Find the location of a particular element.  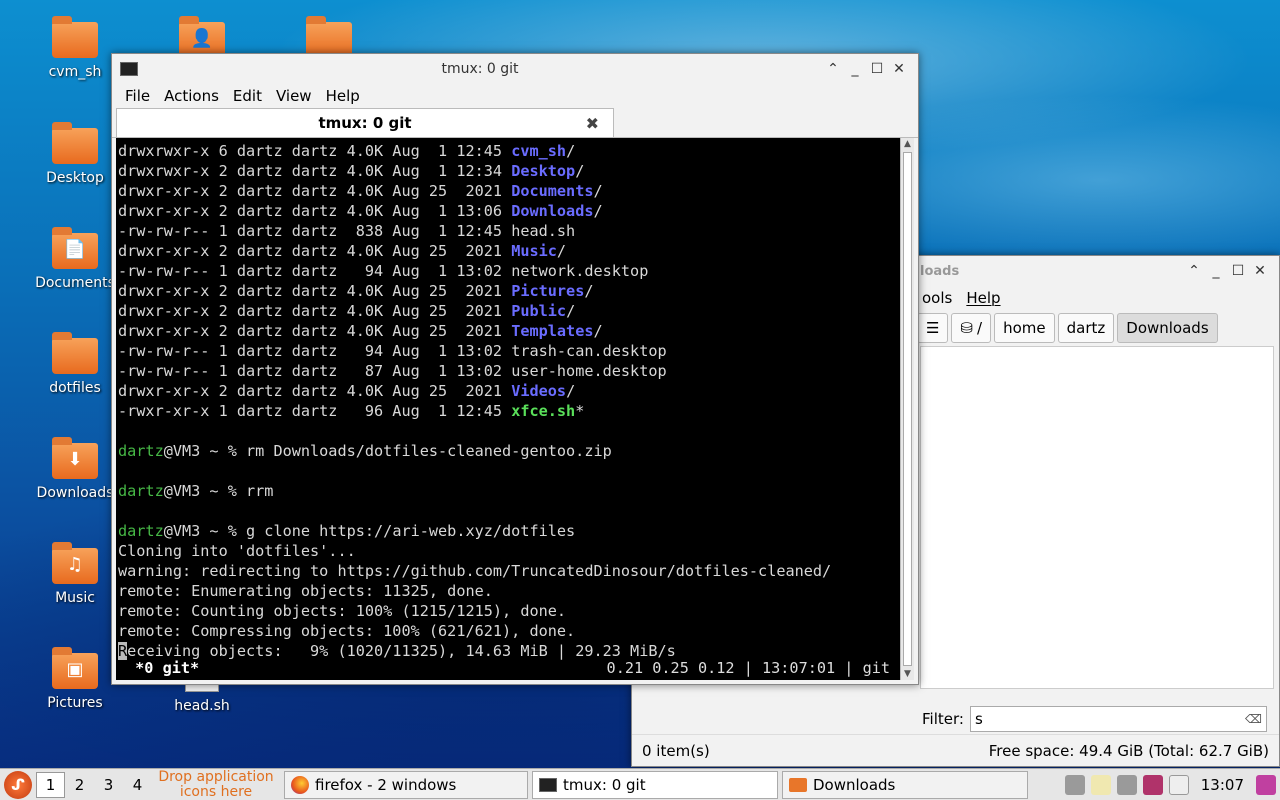

documents-folder-icon: 📄 is located at coordinates (75, 248).